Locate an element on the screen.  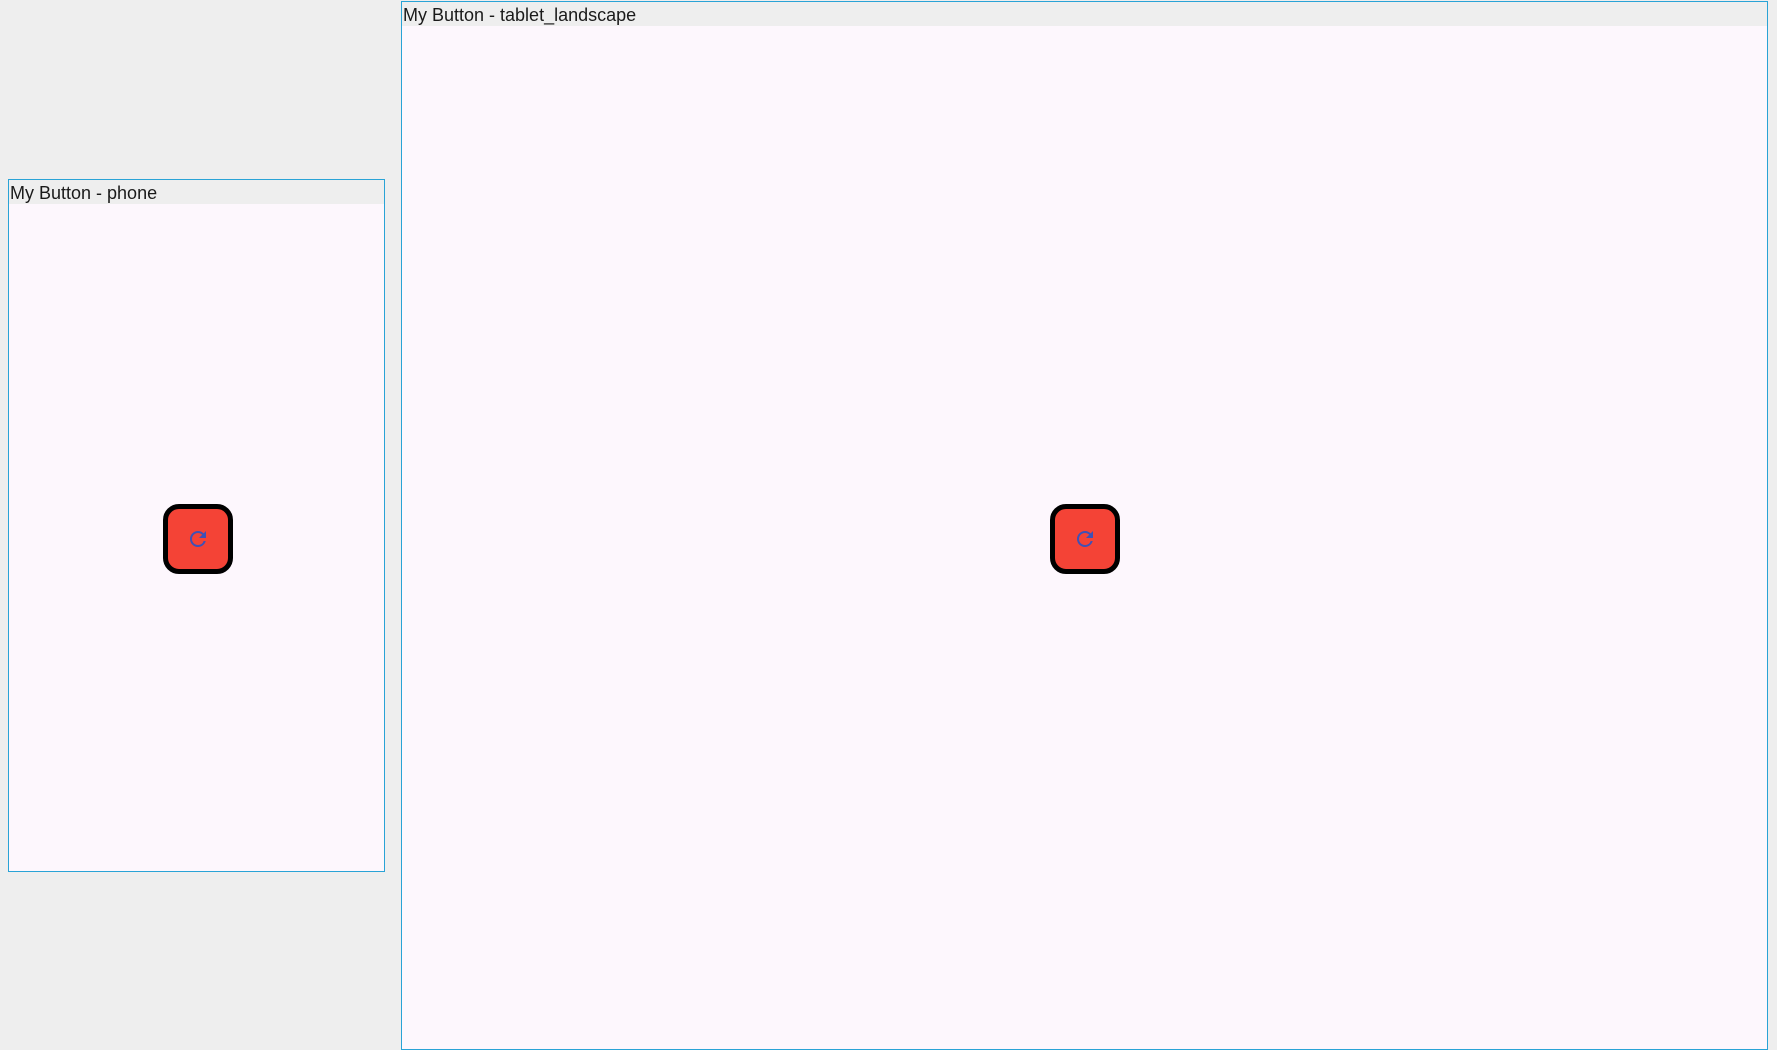
phone-preview-frame: My Button - phone is located at coordinates (196, 525).